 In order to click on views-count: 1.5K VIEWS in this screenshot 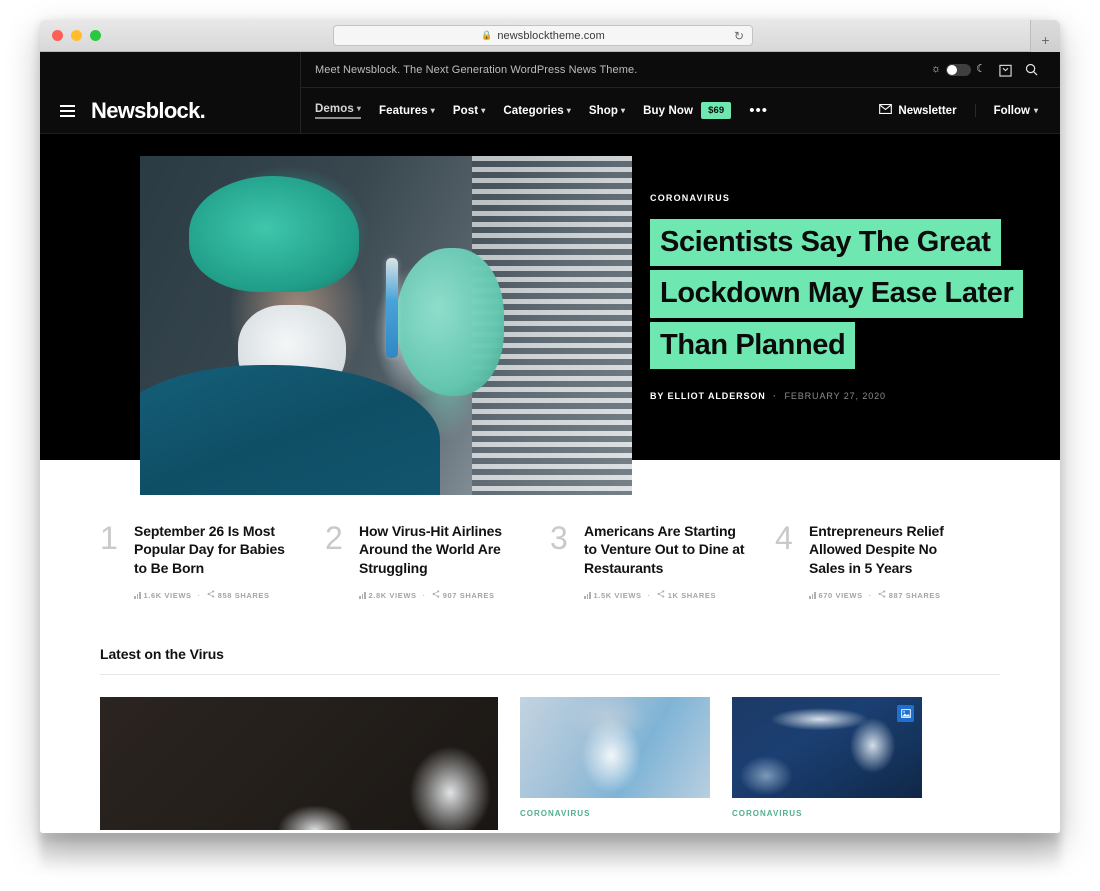, I will do `click(617, 595)`.